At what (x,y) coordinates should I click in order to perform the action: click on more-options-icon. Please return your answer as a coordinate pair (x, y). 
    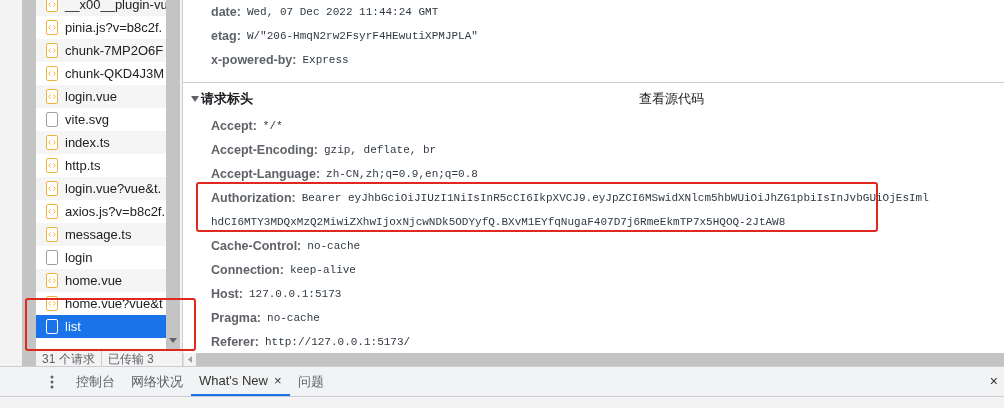
    Looking at the image, I should click on (52, 381).